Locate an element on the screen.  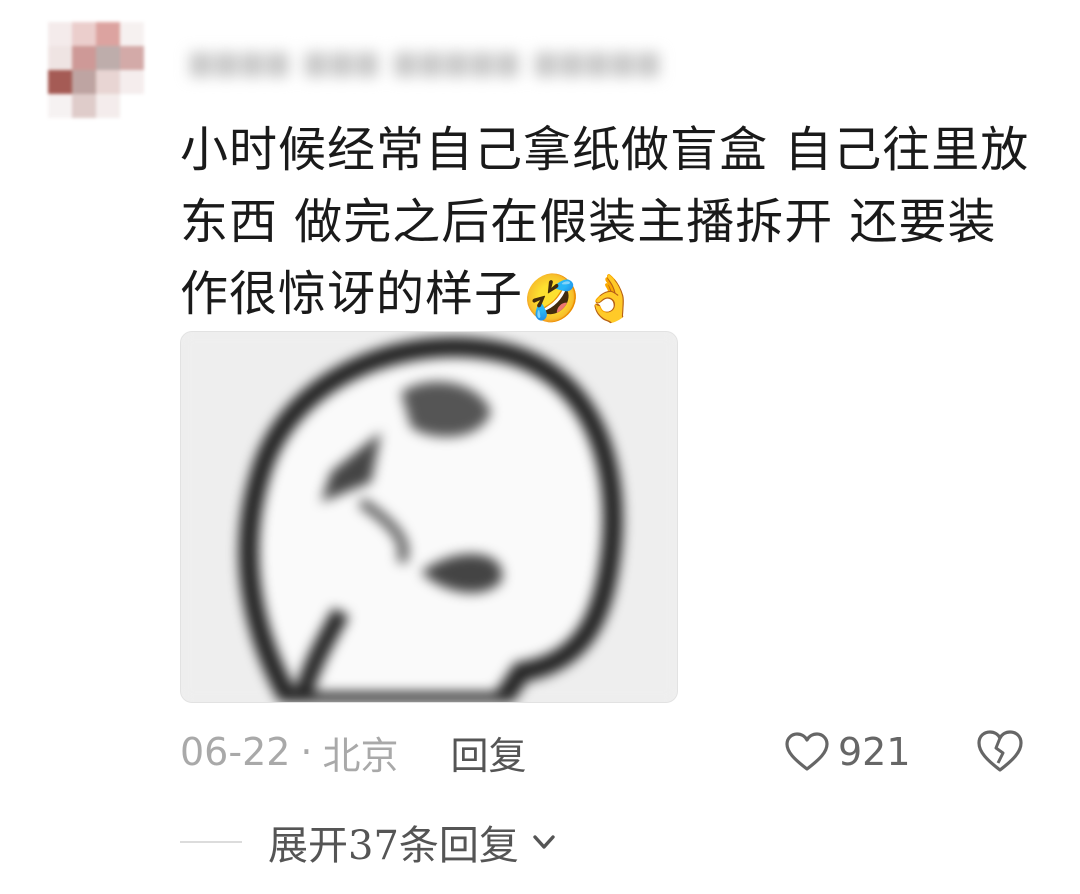
chevron-down-icon is located at coordinates (544, 842).